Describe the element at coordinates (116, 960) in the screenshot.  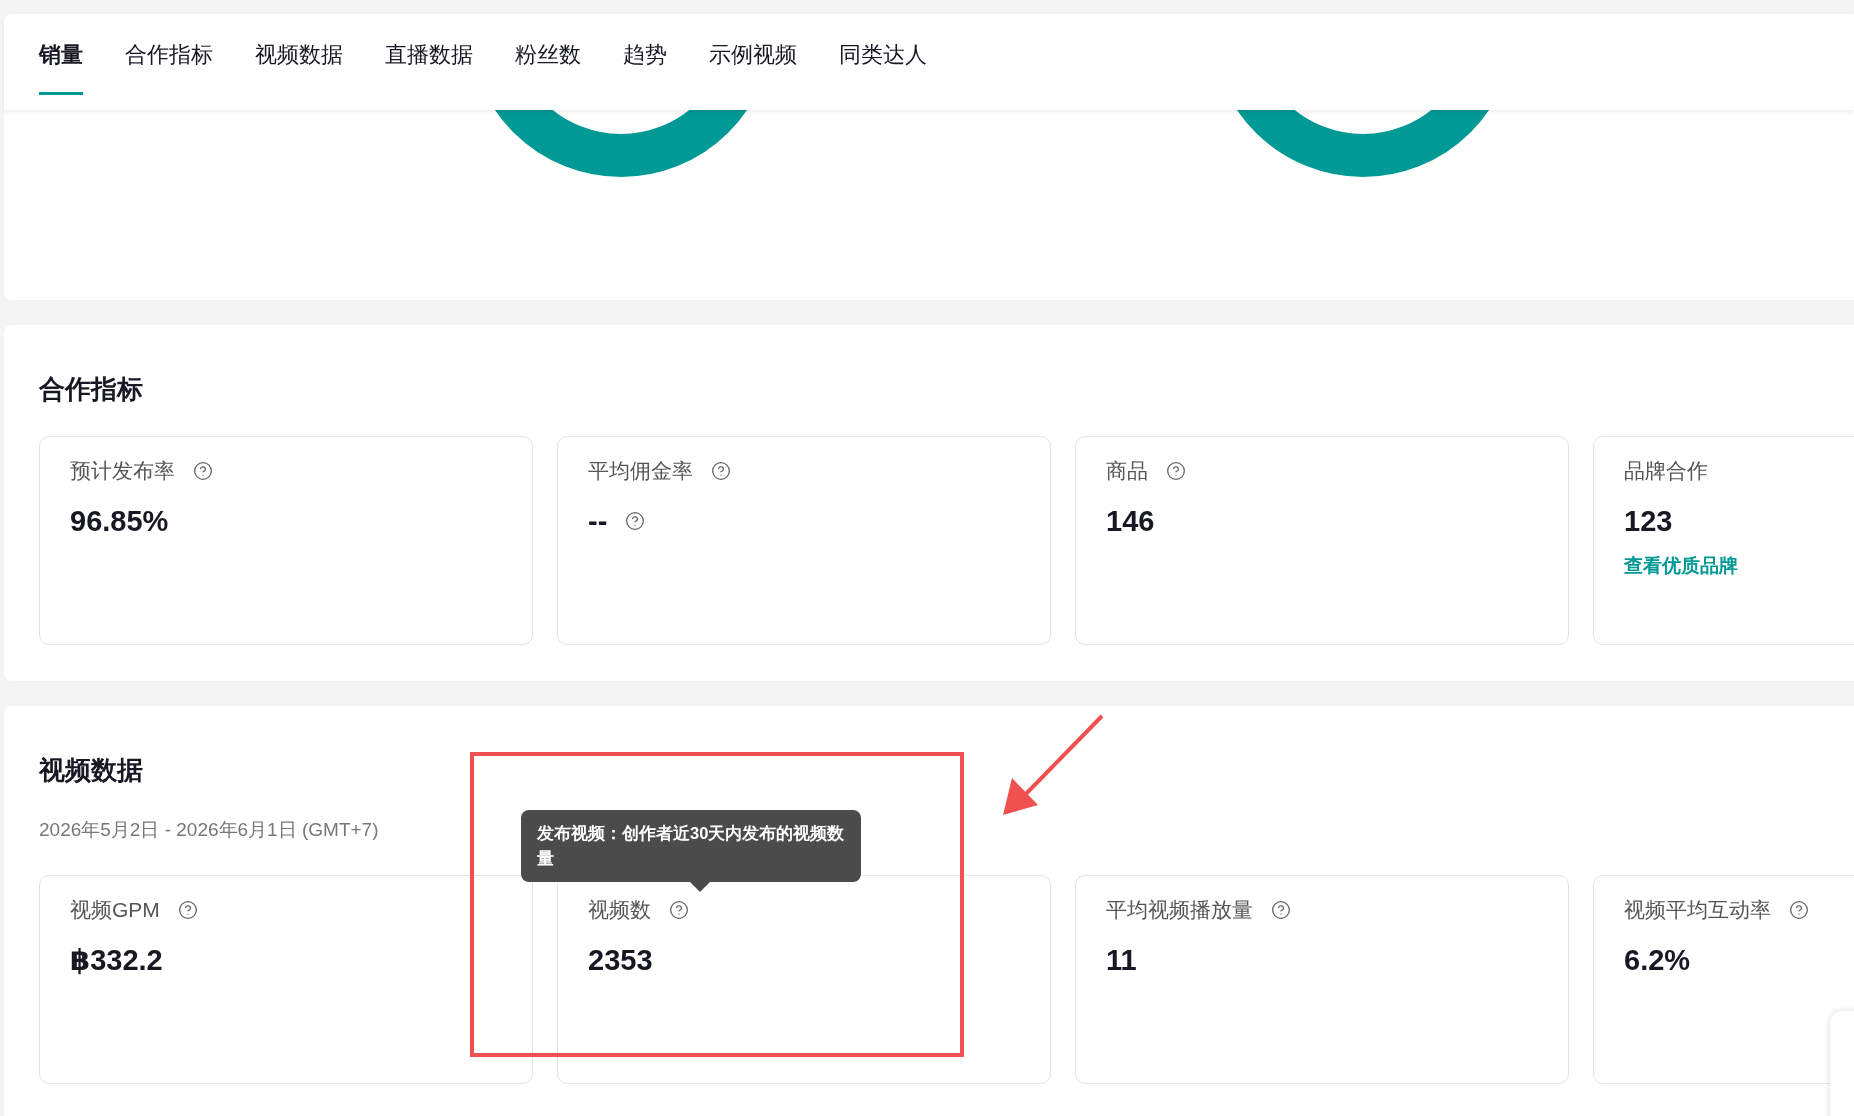
I see `metric-value: ฿332.2` at that location.